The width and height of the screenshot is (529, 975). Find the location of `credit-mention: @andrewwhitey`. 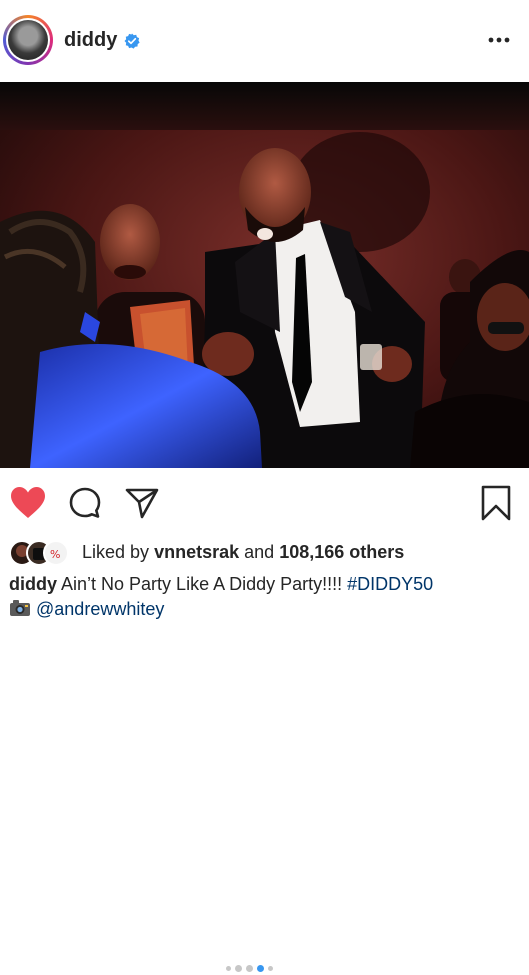

credit-mention: @andrewwhitey is located at coordinates (100, 609).